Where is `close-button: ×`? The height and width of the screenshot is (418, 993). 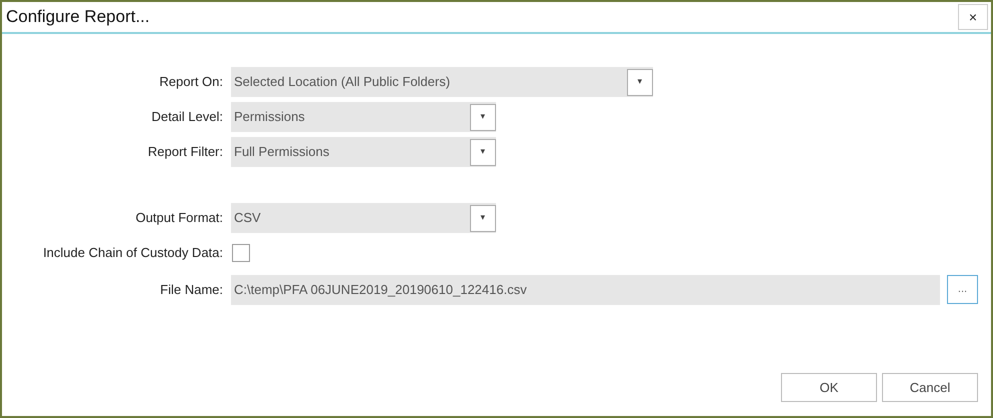 close-button: × is located at coordinates (973, 17).